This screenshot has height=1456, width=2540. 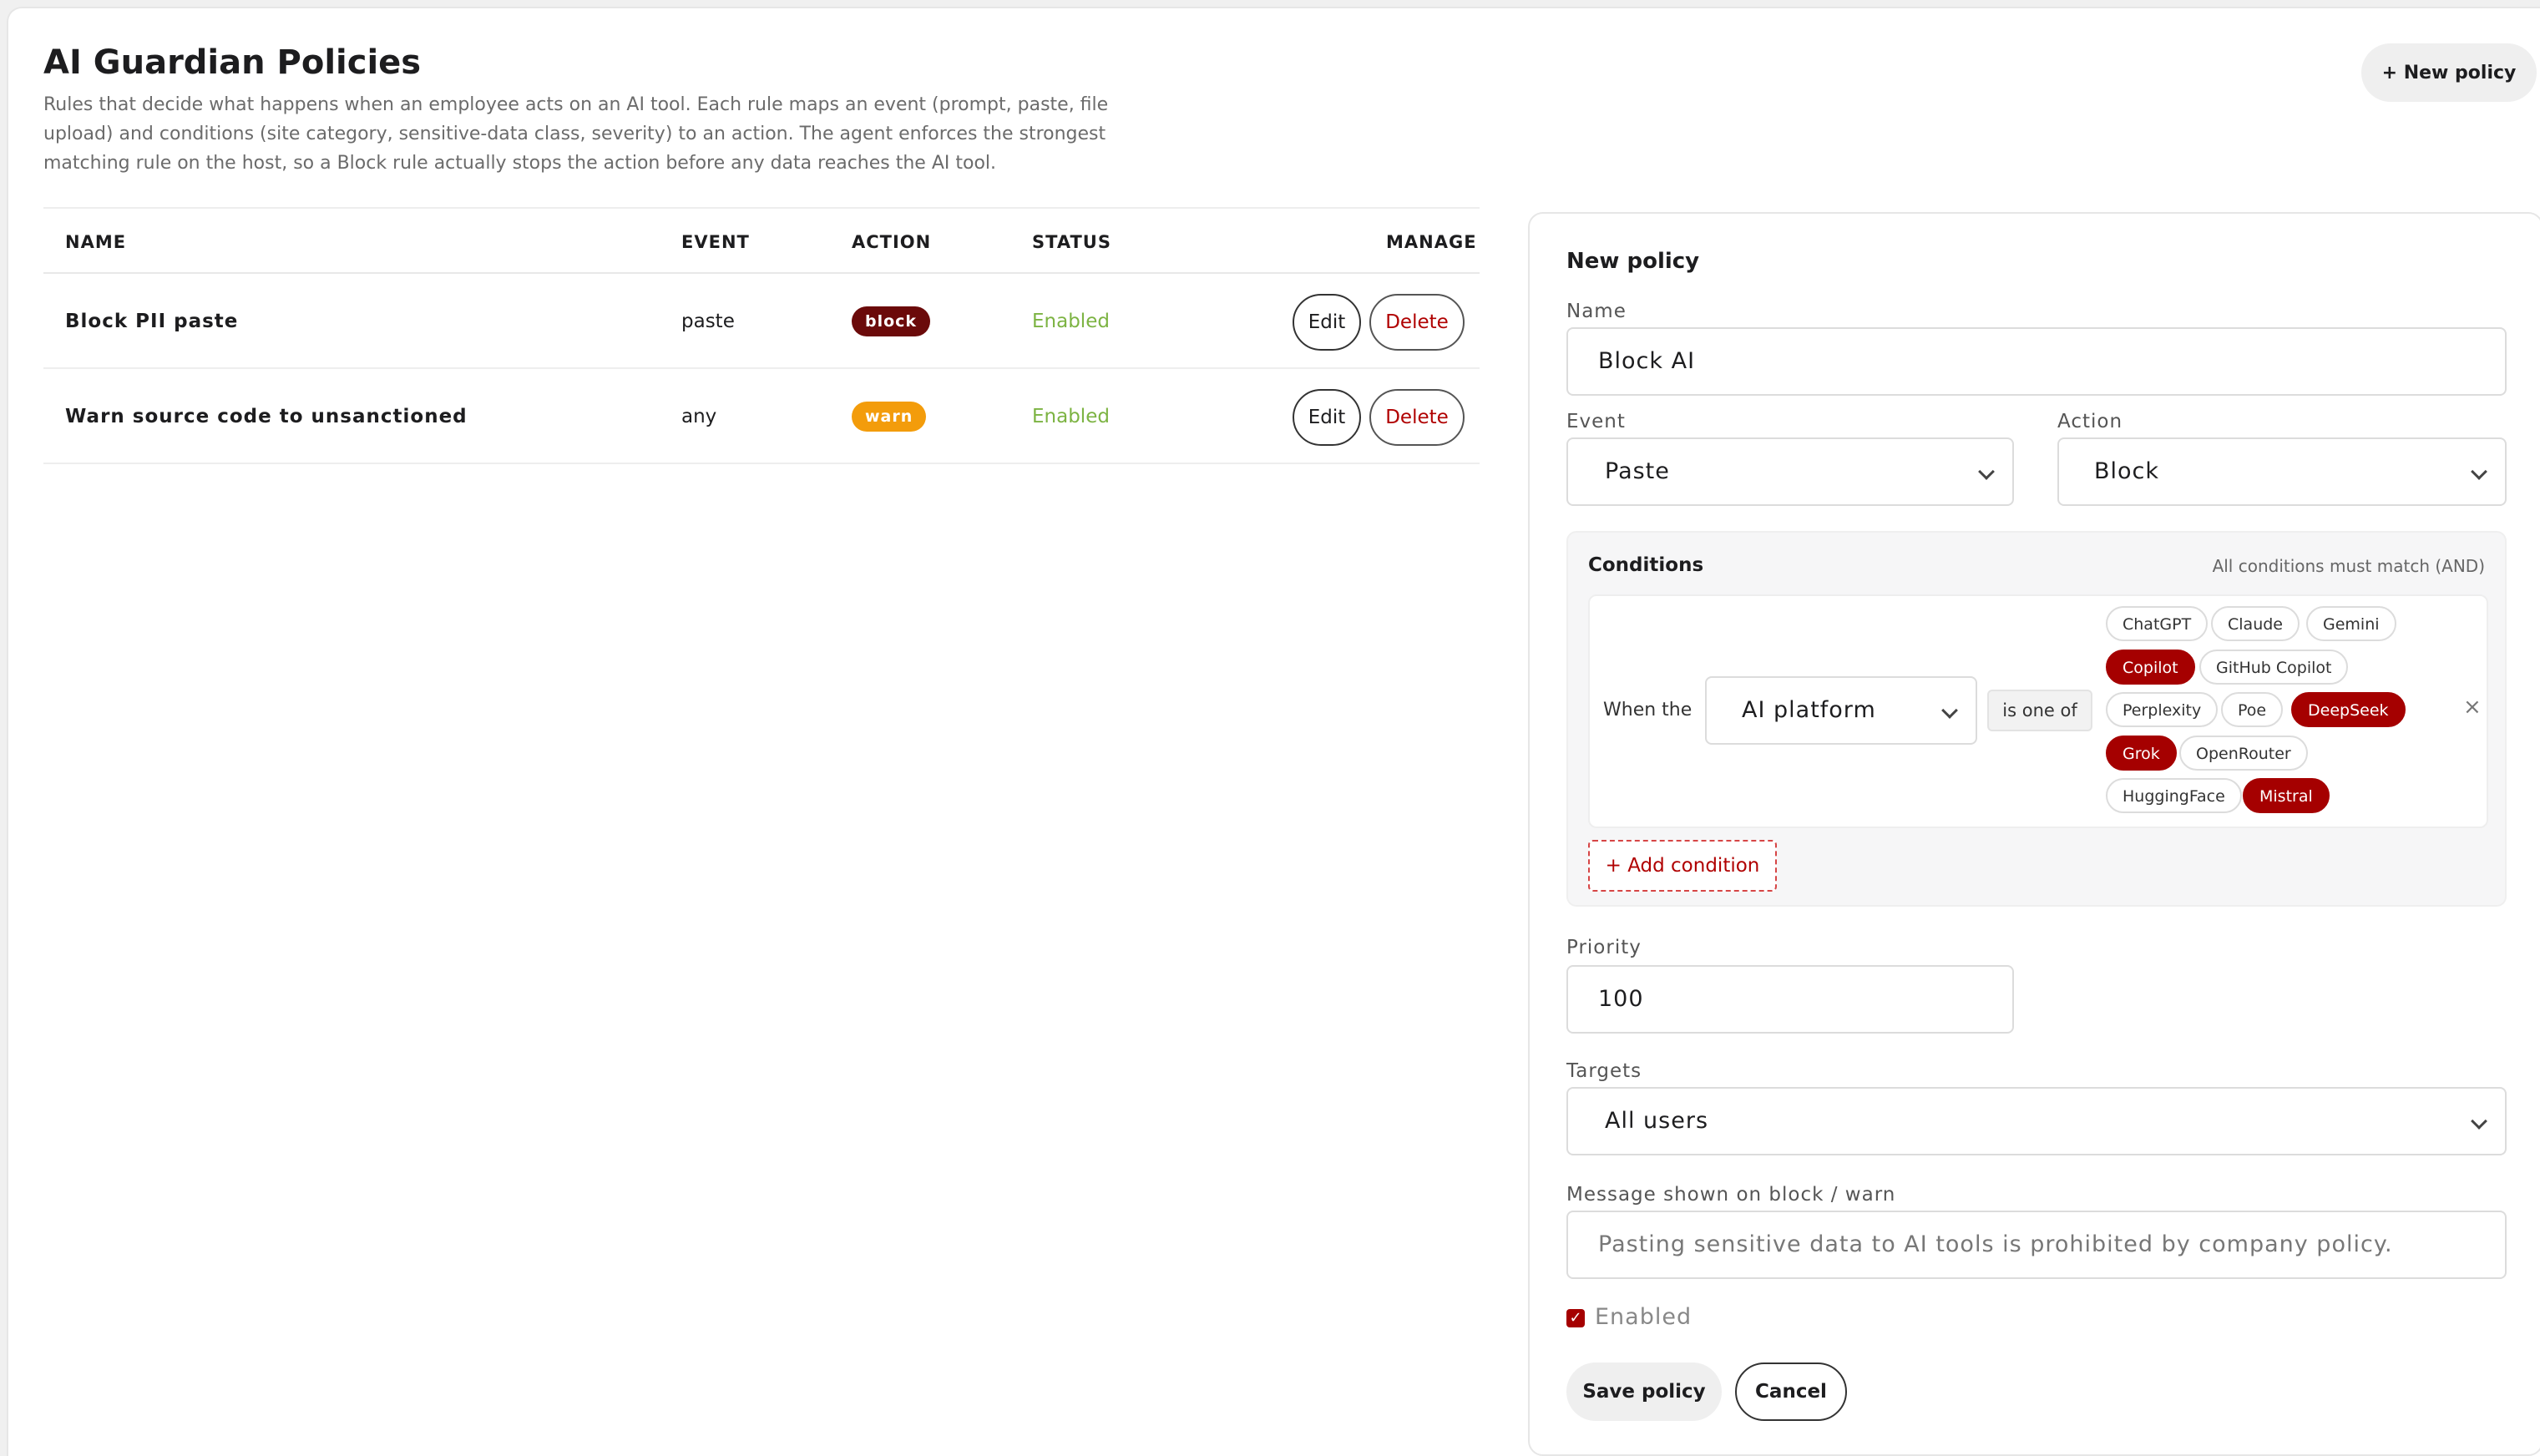 What do you see at coordinates (2174, 795) in the screenshot?
I see `chip-huggingface: HuggingFace` at bounding box center [2174, 795].